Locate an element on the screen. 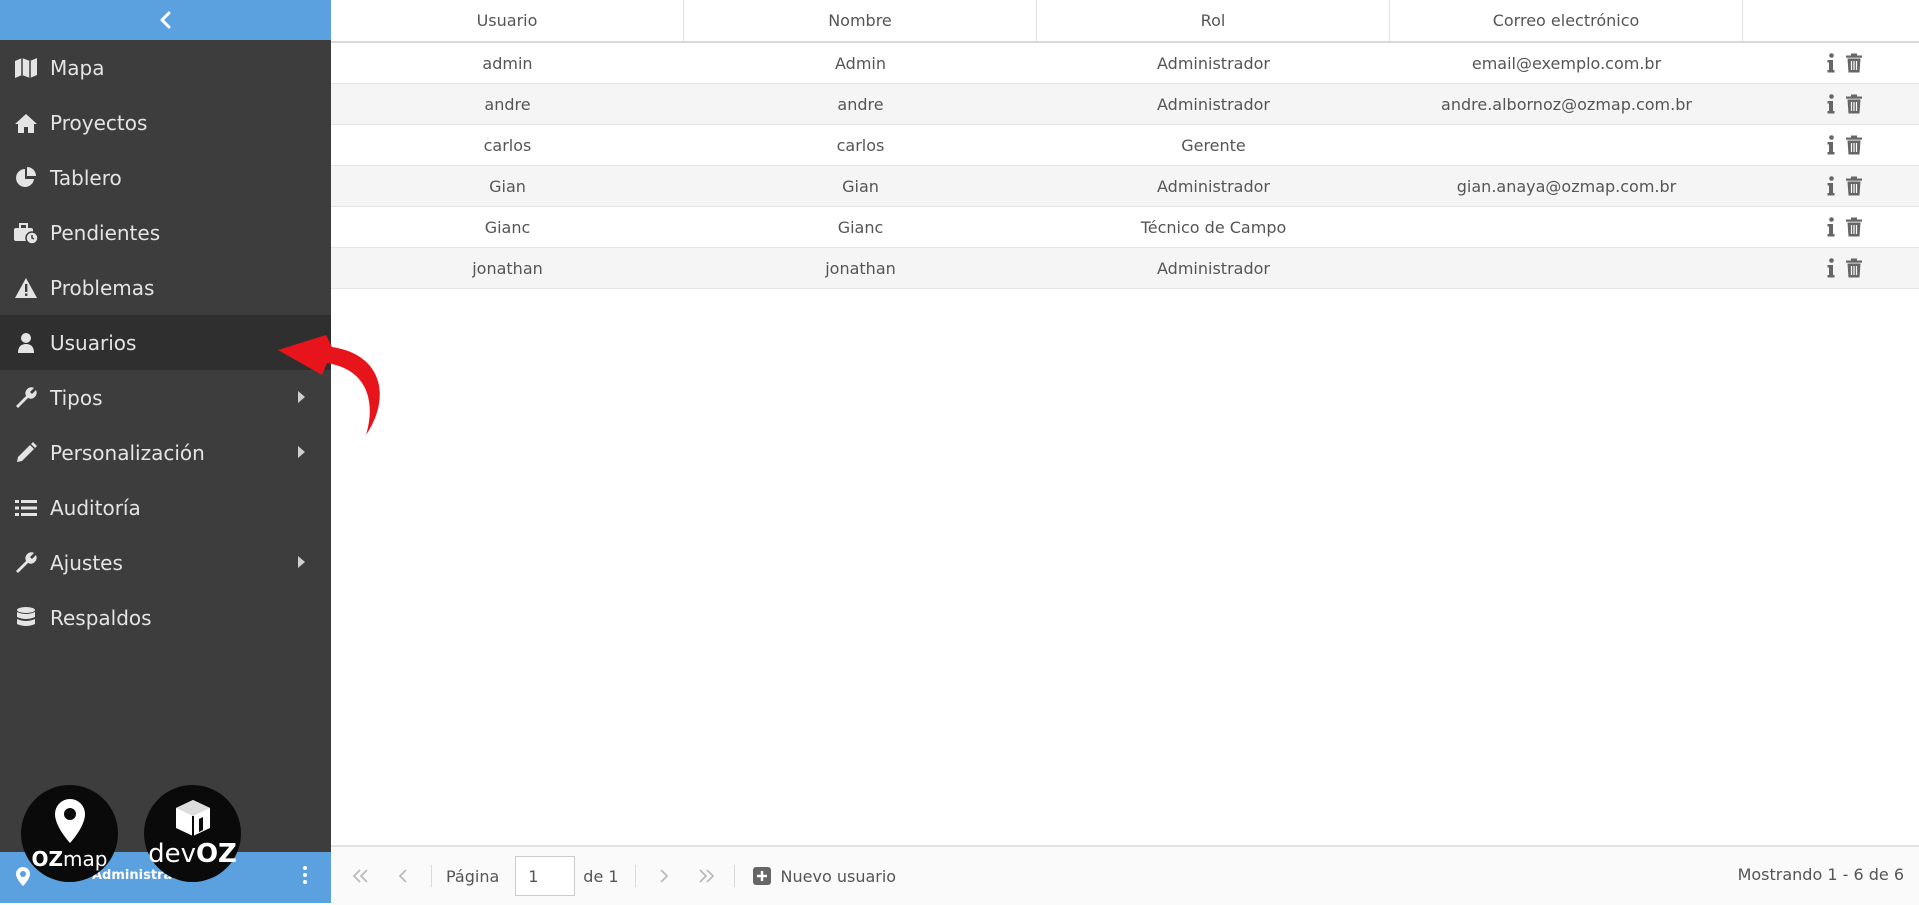 This screenshot has height=905, width=1919. sidebar-item-label: Problemas is located at coordinates (102, 287).